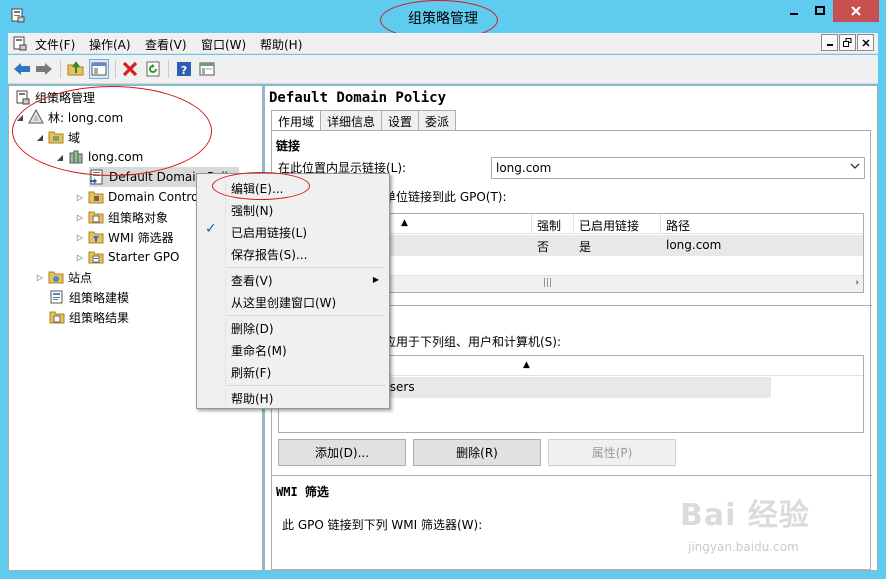 Image resolution: width=886 pixels, height=579 pixels. Describe the element at coordinates (437, 120) in the screenshot. I see `tab-delegation: 委派` at that location.